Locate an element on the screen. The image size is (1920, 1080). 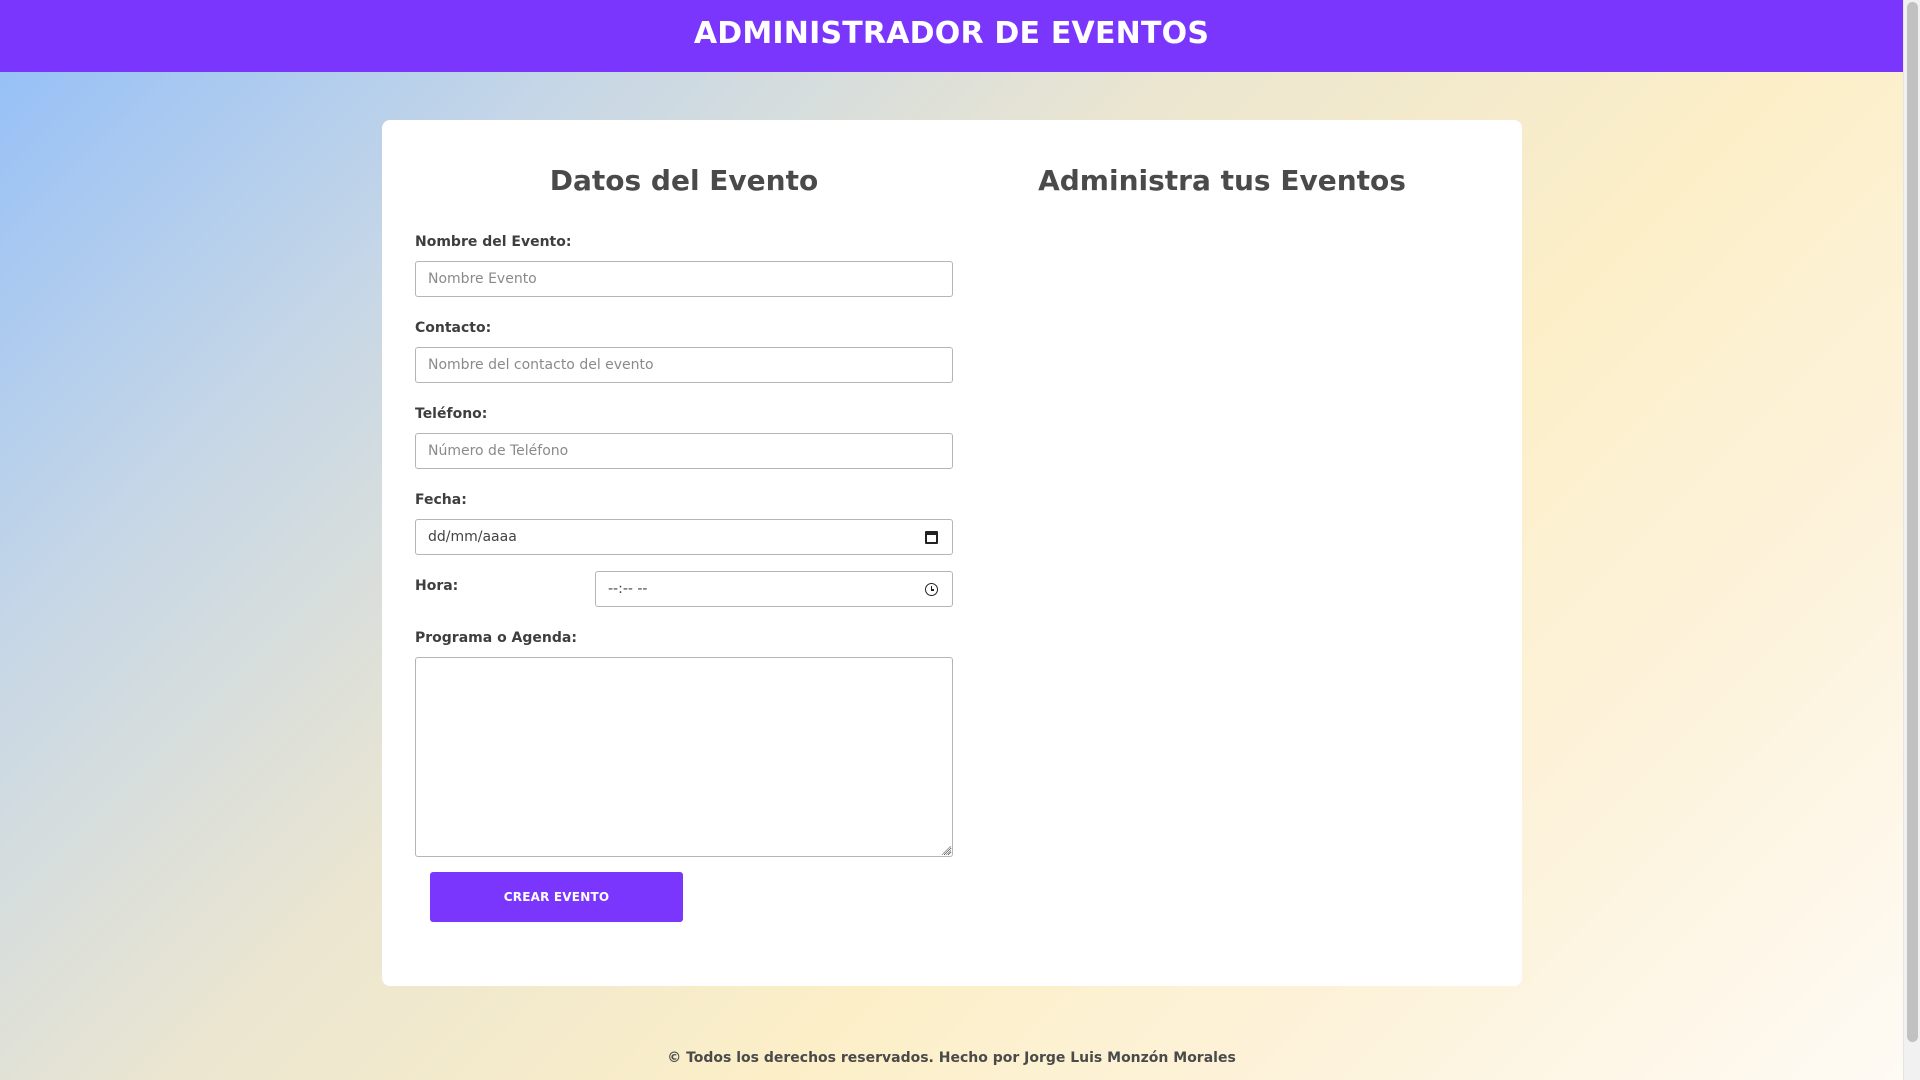
events-title: Administra tus Eventos is located at coordinates (1222, 180).